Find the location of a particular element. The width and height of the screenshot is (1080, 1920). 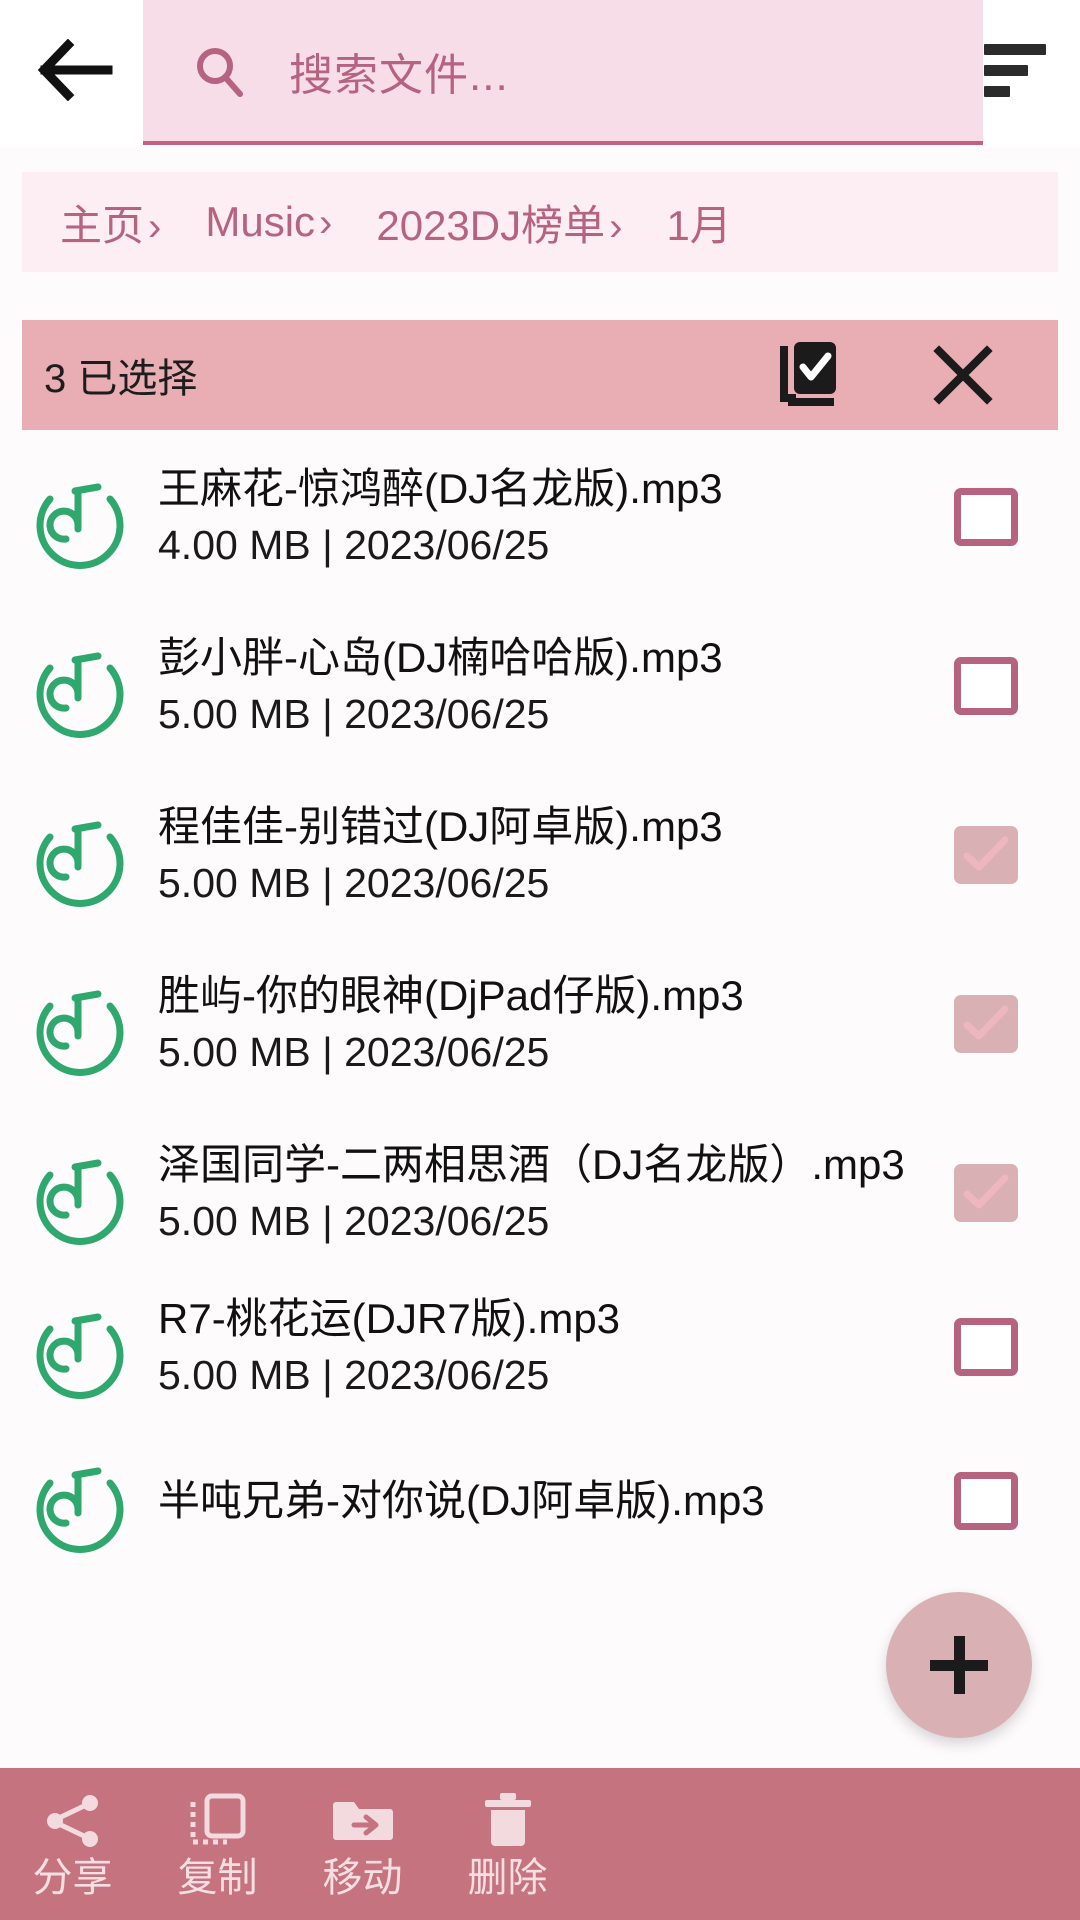

table-row: 半吨兄弟-对你说(DJ阿卓版).mp3 is located at coordinates (540, 1500).